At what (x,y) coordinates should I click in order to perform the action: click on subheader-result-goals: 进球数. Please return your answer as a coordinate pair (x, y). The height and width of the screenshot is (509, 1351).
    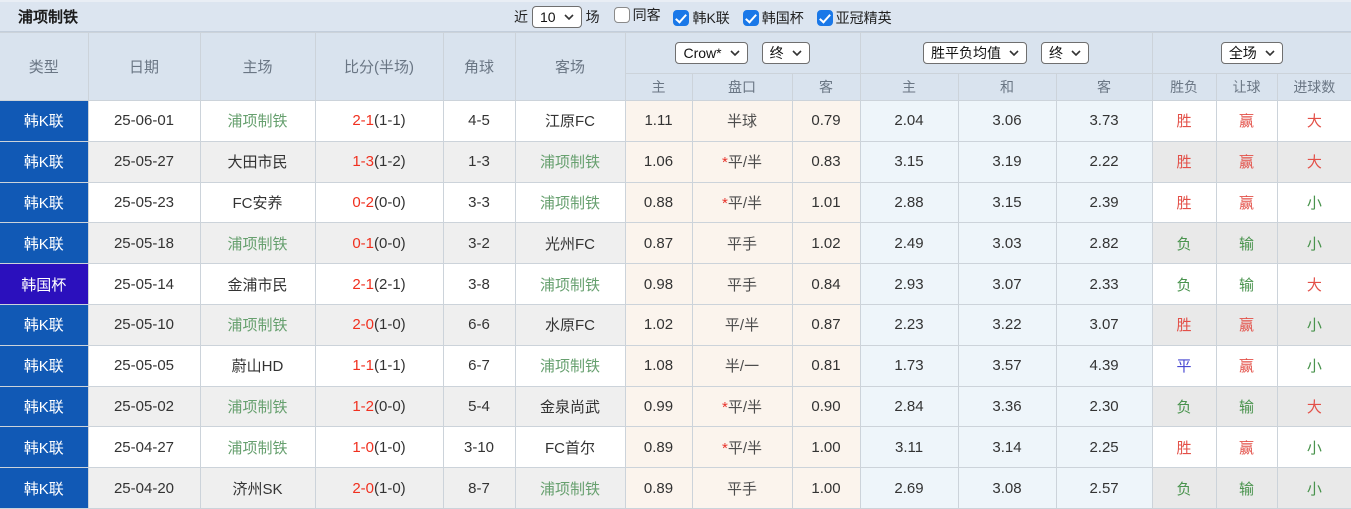
    Looking at the image, I should click on (1313, 87).